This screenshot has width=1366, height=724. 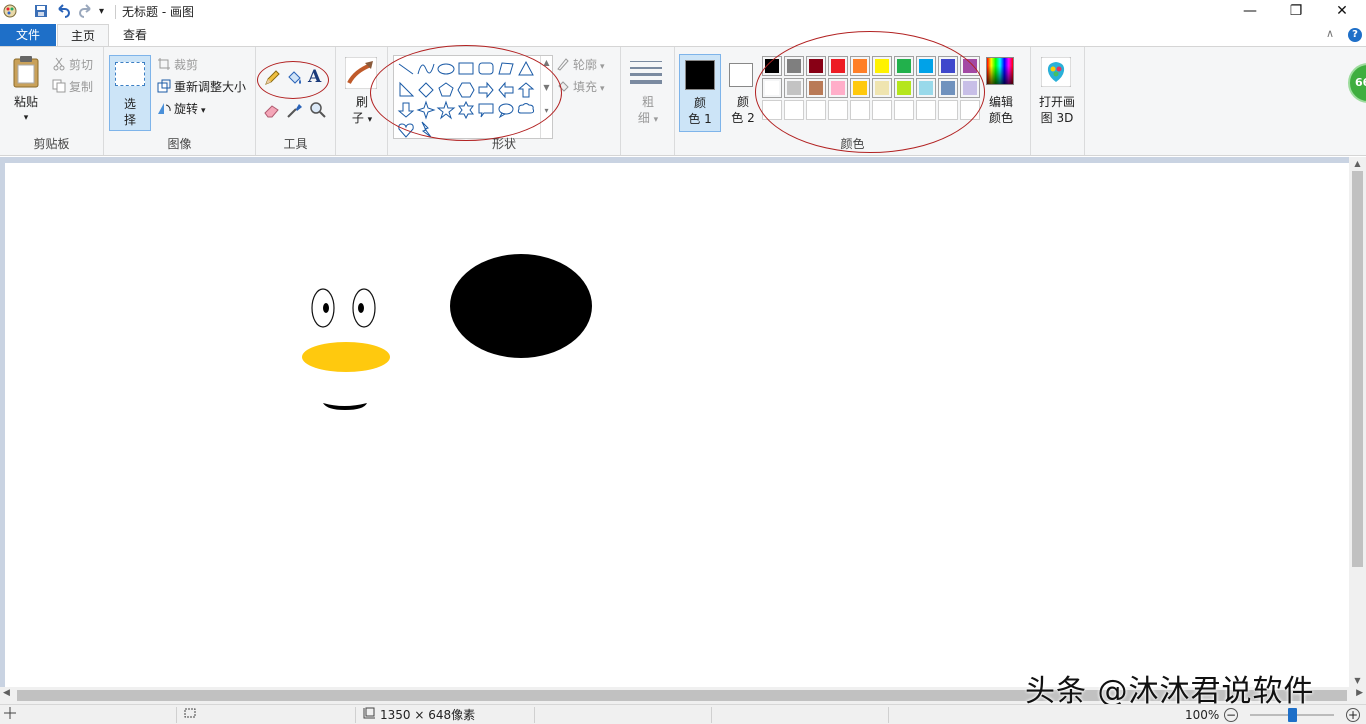 What do you see at coordinates (1355, 35) in the screenshot?
I see `help-icon: ?` at bounding box center [1355, 35].